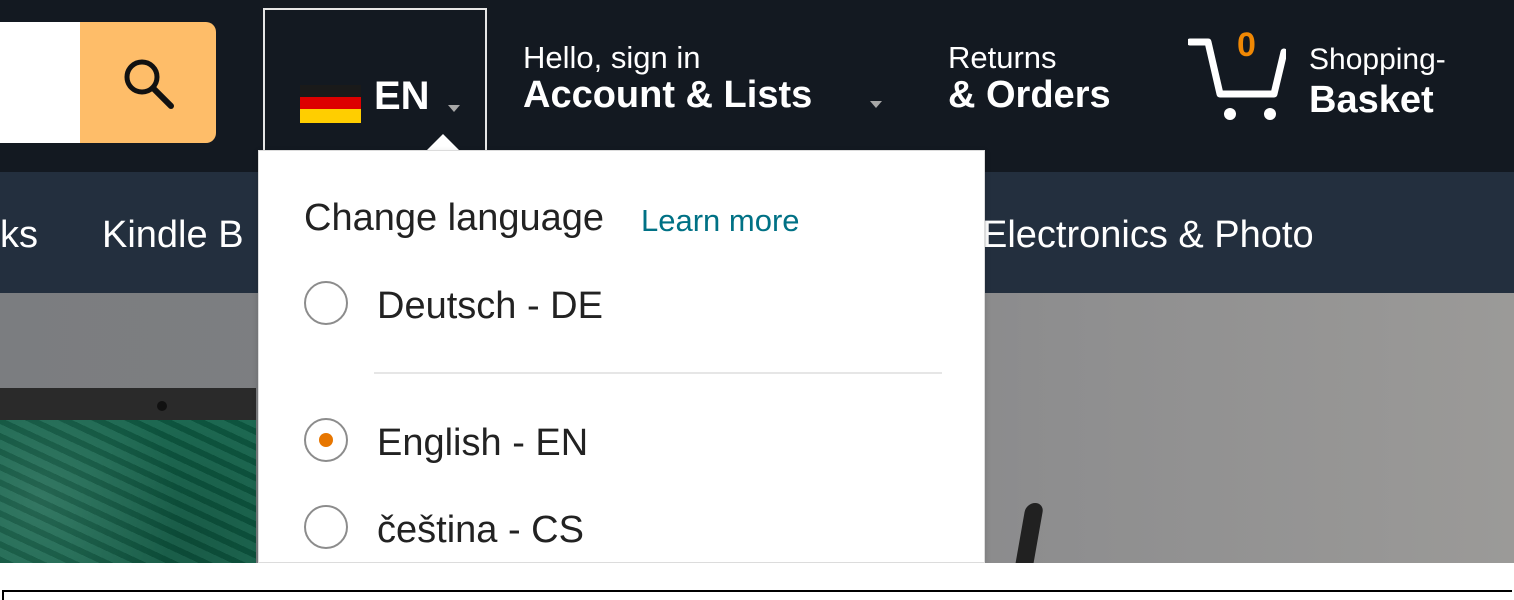 The width and height of the screenshot is (1514, 600). Describe the element at coordinates (173, 235) in the screenshot. I see `nav-item-kindle-partial: Kindle B` at that location.